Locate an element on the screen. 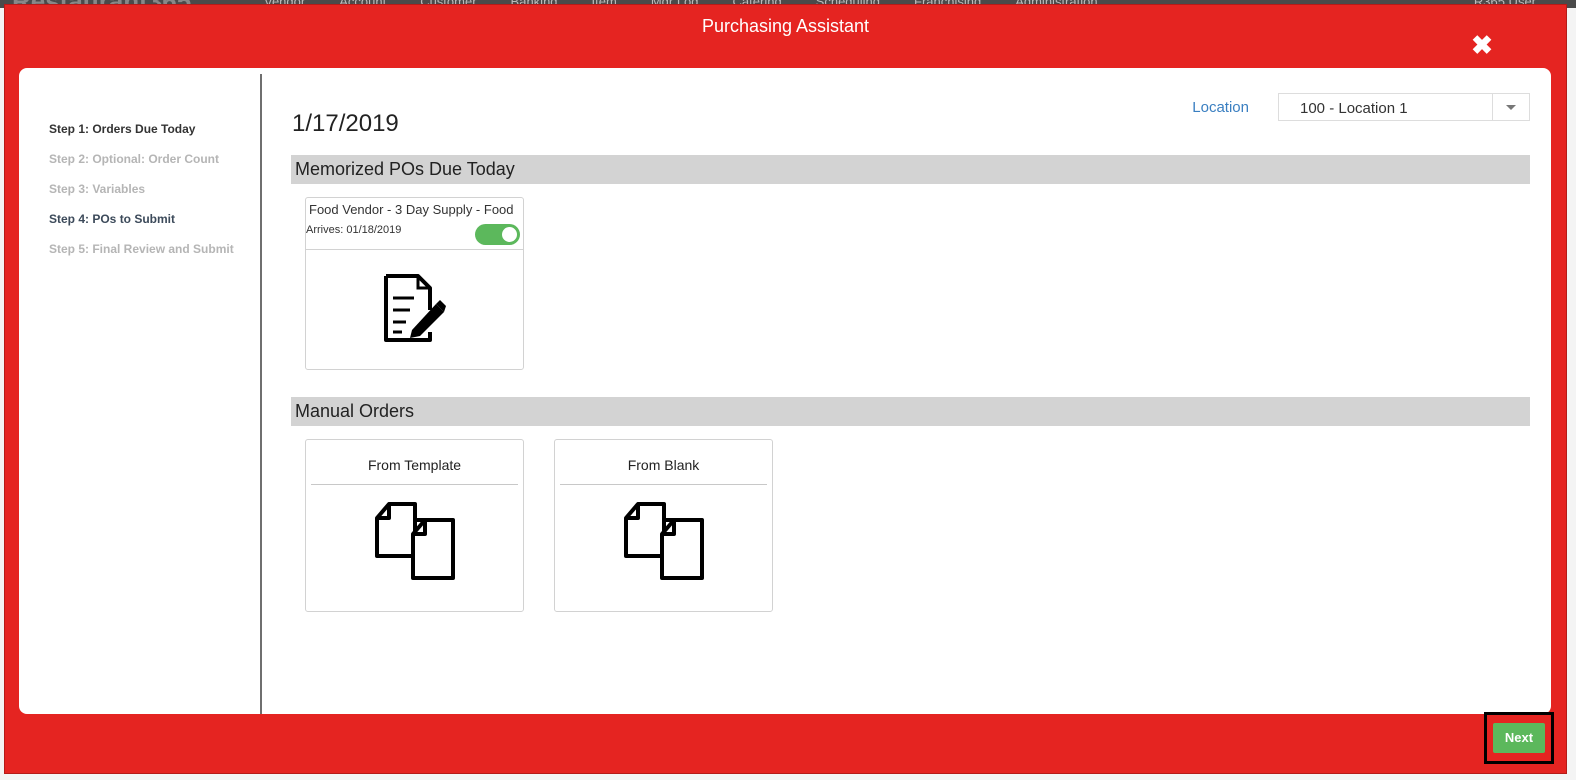  close-icon: ✖ is located at coordinates (1482, 45).